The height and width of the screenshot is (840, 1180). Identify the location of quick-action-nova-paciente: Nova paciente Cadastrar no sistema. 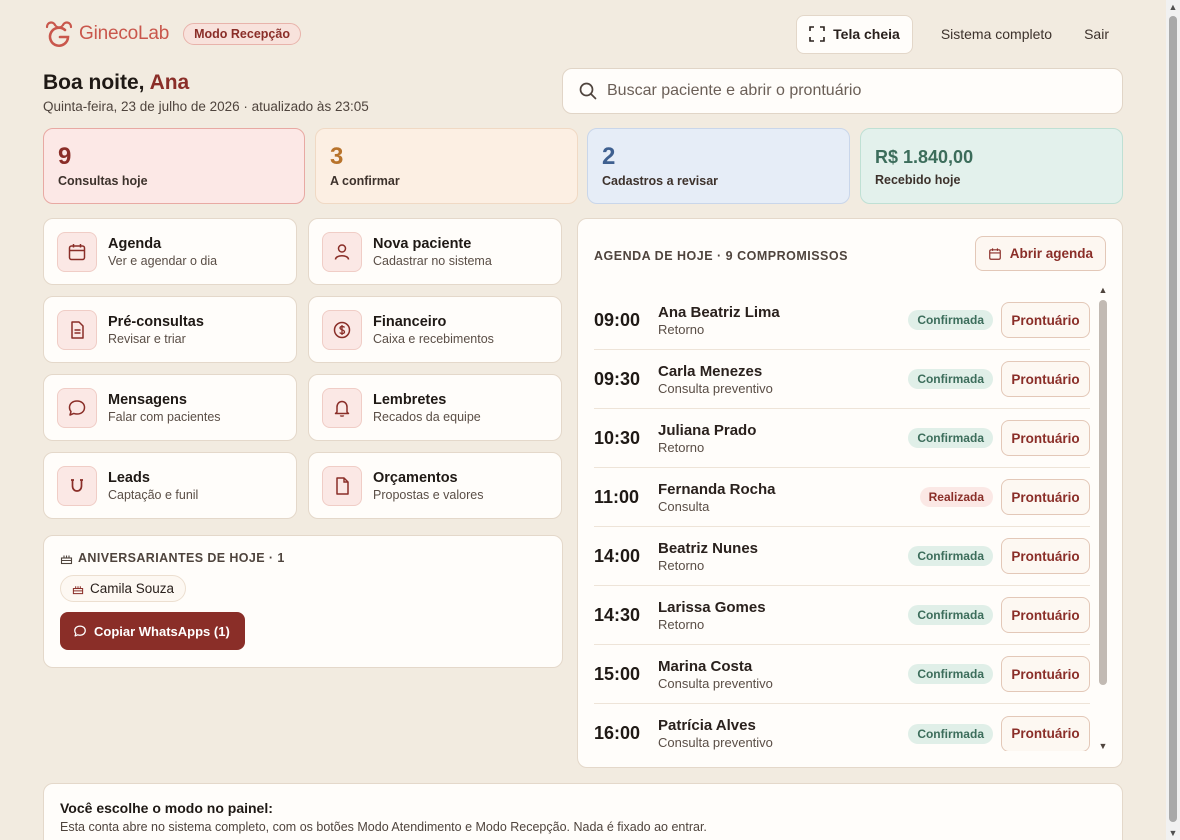
(435, 251).